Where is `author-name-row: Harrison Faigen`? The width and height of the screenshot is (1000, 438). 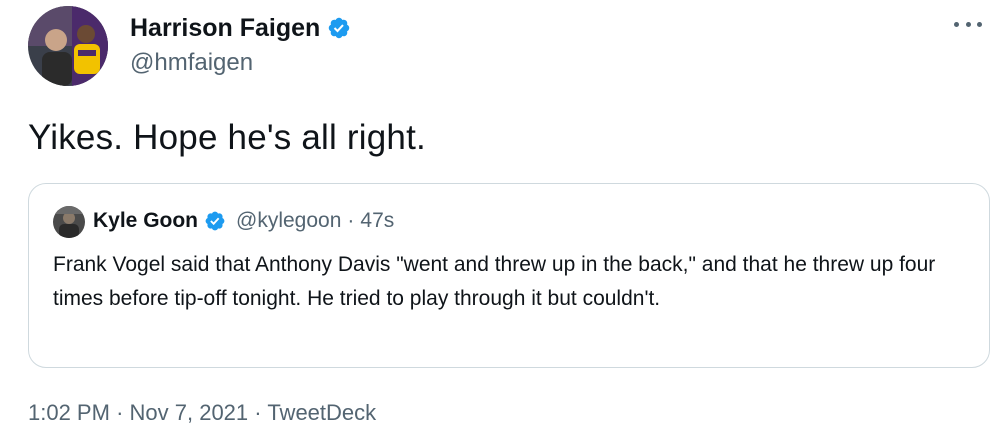 author-name-row: Harrison Faigen is located at coordinates (240, 28).